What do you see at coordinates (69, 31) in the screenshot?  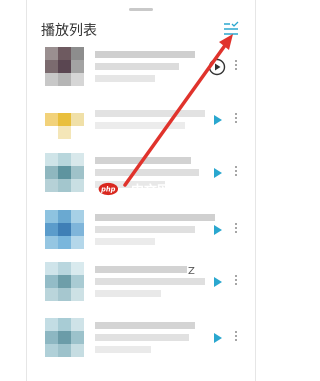 I see `page-title: 播放列表` at bounding box center [69, 31].